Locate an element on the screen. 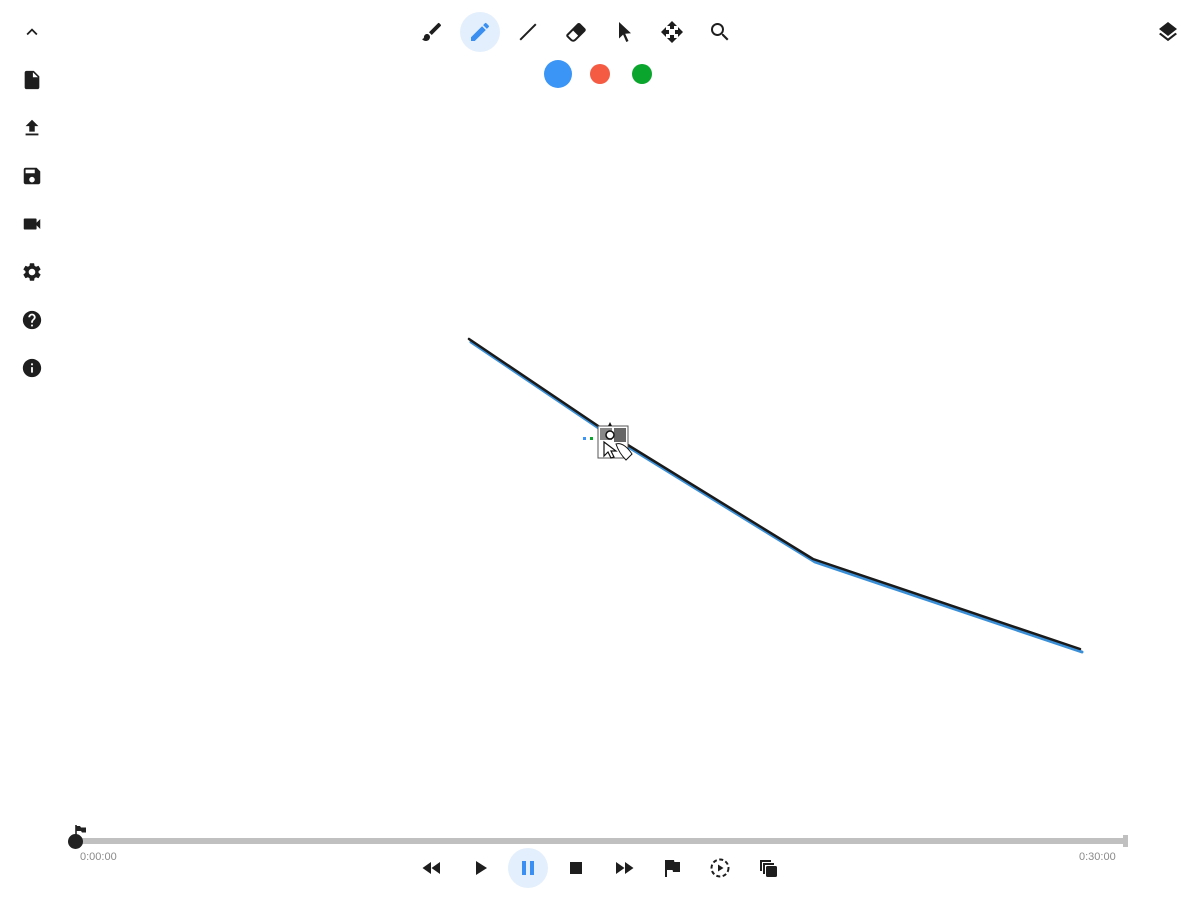 Image resolution: width=1200 pixels, height=900 pixels. fast-forward-button is located at coordinates (624, 868).